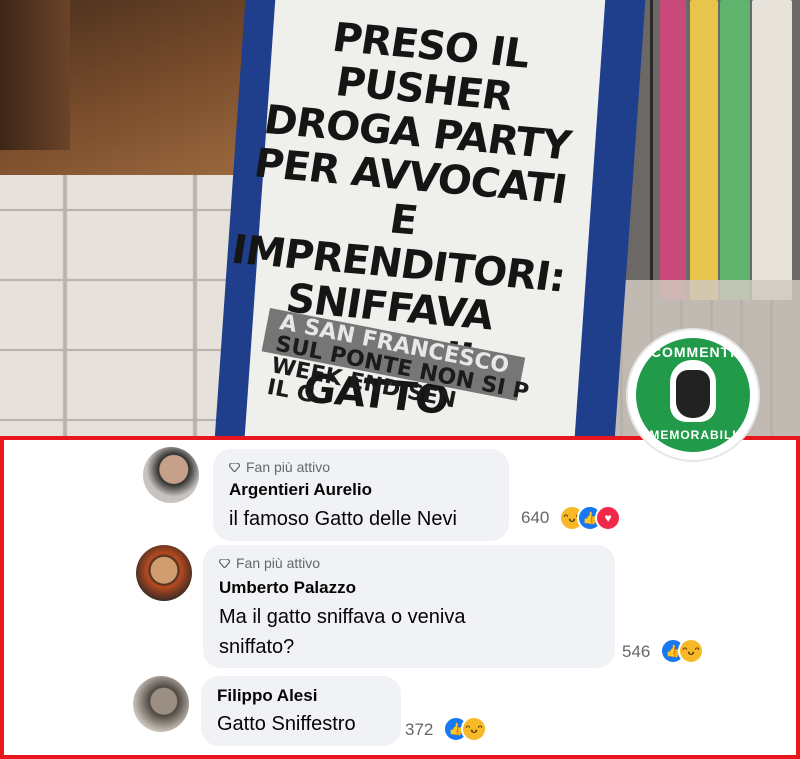  I want to click on comment-bubble: Filippo Alesi Gatto Sniffestro, so click(301, 711).